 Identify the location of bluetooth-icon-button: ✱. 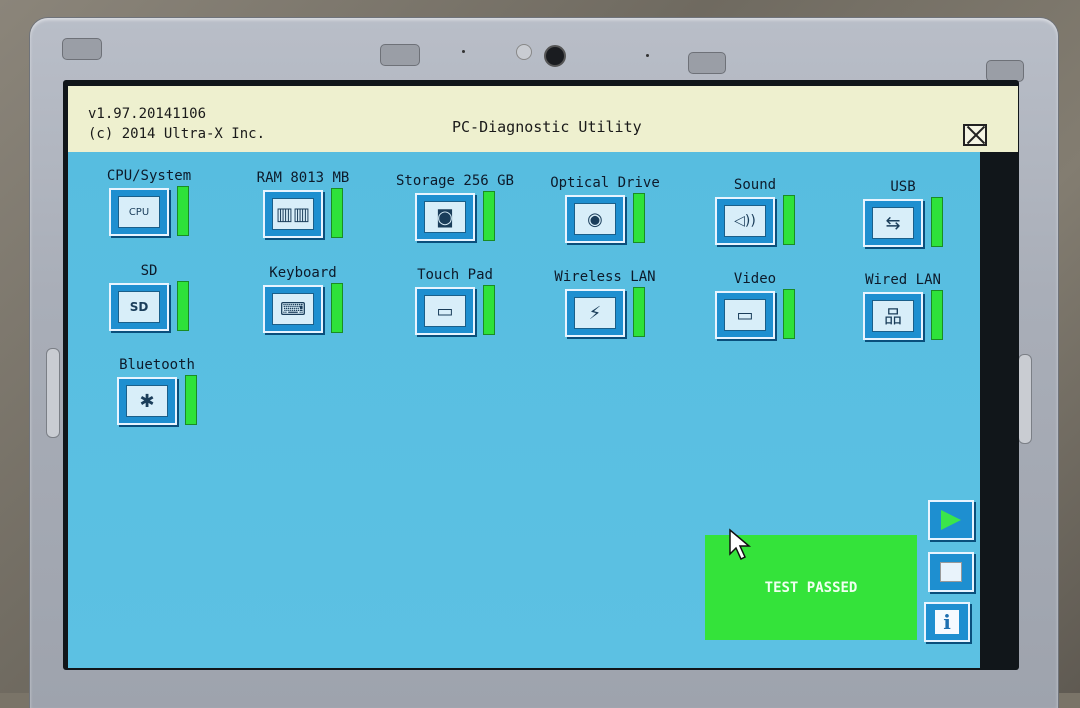
(147, 401).